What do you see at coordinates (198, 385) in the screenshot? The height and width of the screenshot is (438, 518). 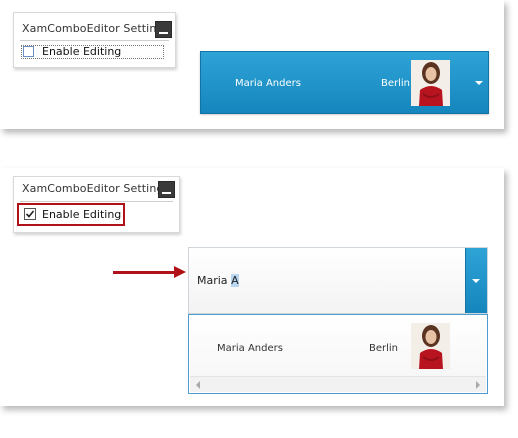 I see `scroll-left-icon` at bounding box center [198, 385].